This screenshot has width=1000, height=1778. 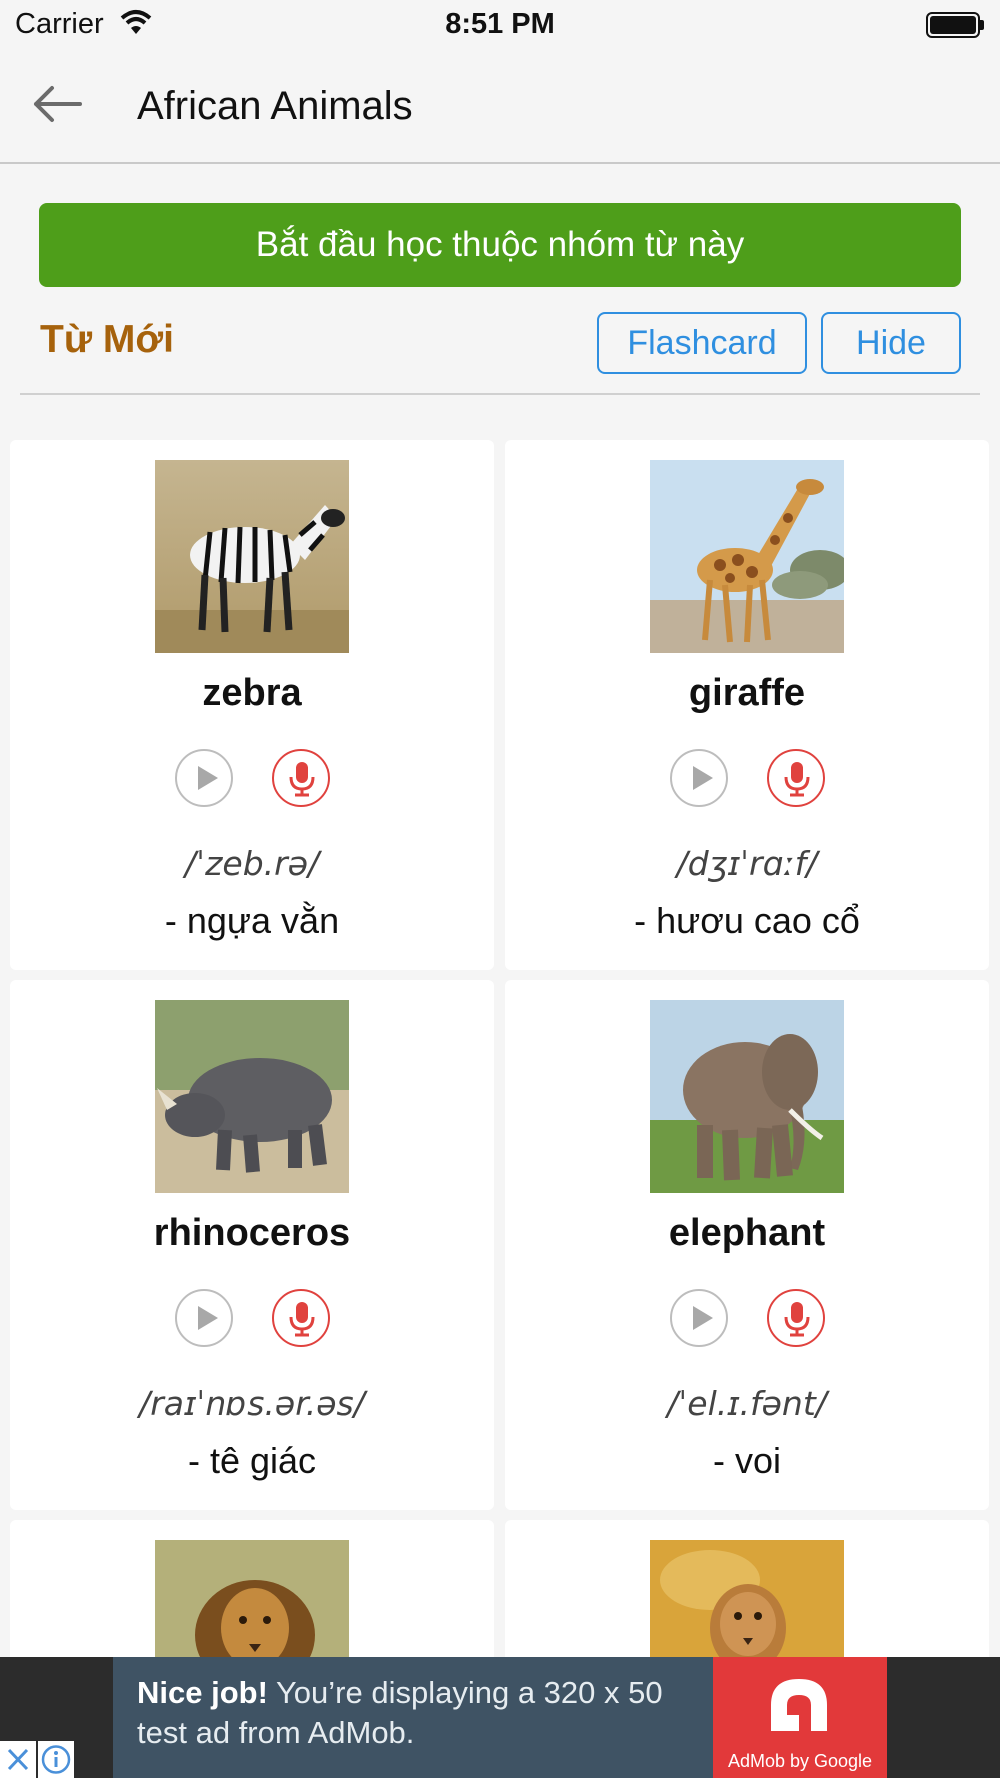 What do you see at coordinates (500, 394) in the screenshot?
I see `section-divider` at bounding box center [500, 394].